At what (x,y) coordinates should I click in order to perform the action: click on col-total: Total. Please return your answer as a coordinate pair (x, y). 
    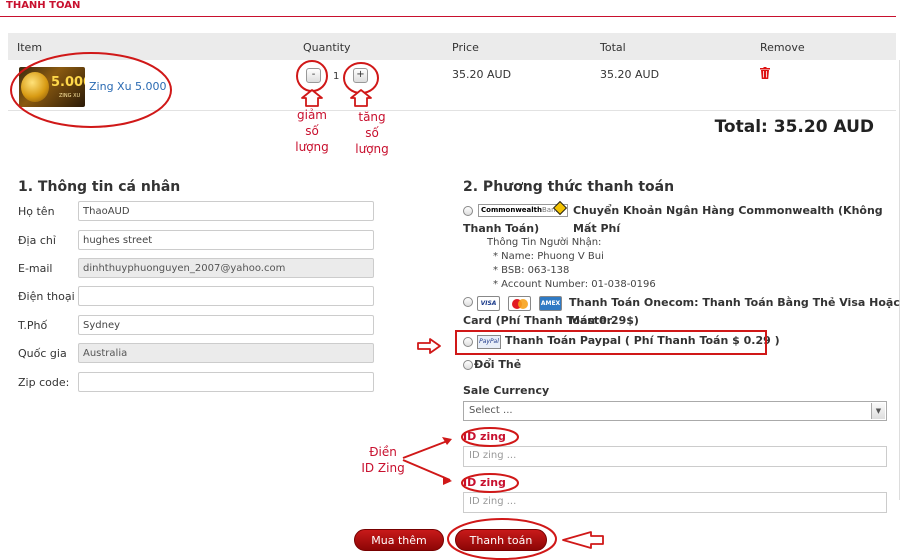
    Looking at the image, I should click on (613, 47).